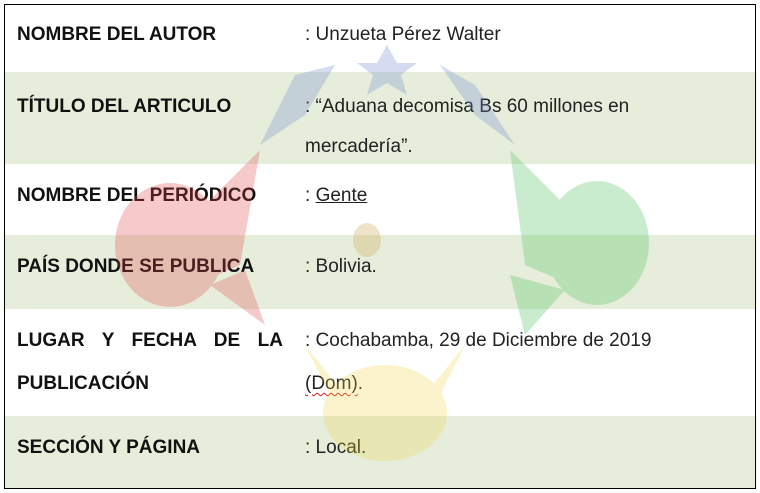  I want to click on value-country: : Bolivia., so click(341, 266).